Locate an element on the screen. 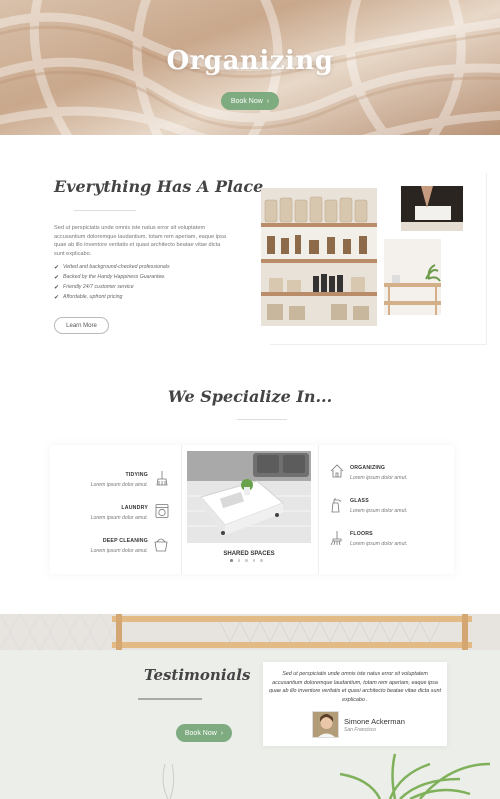  person-portrait is located at coordinates (325, 724).